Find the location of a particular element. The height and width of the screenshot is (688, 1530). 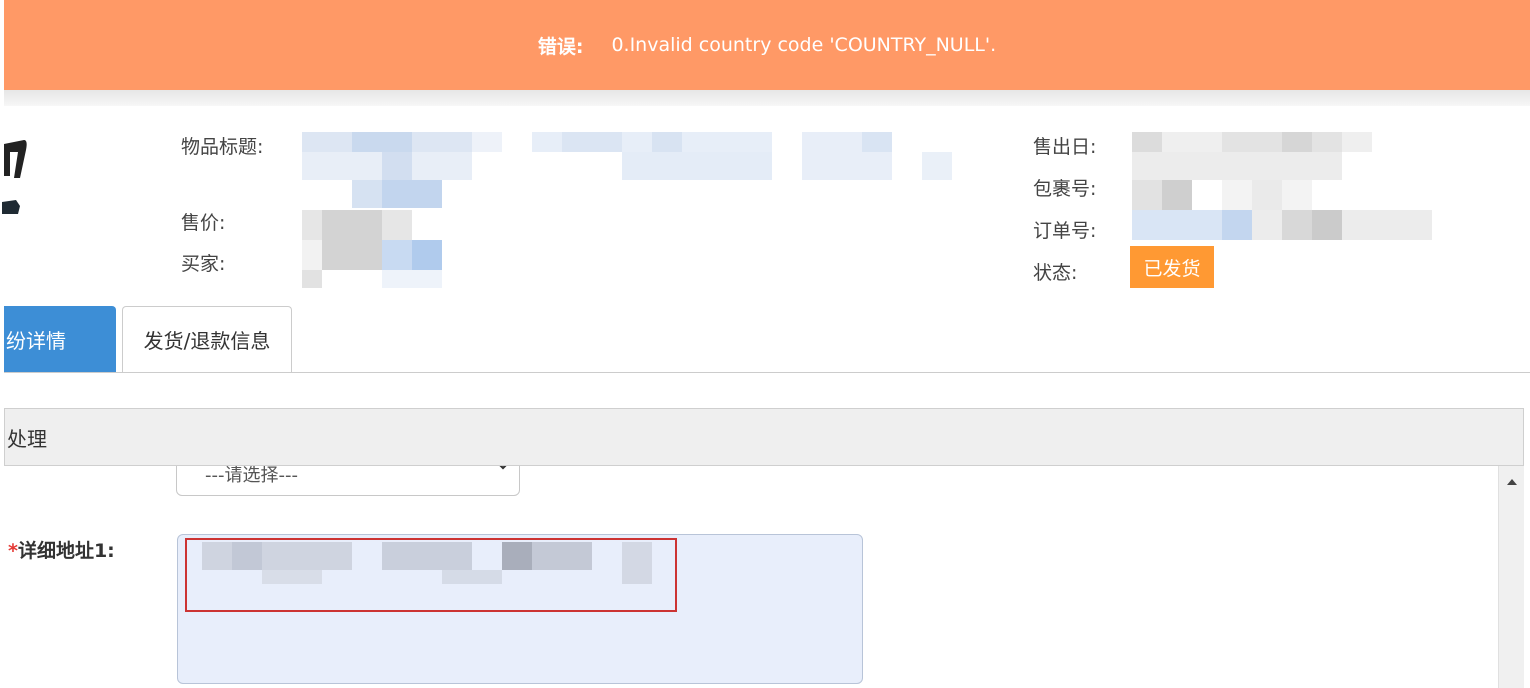

order-number-label: 订单号: is located at coordinates (1065, 231).